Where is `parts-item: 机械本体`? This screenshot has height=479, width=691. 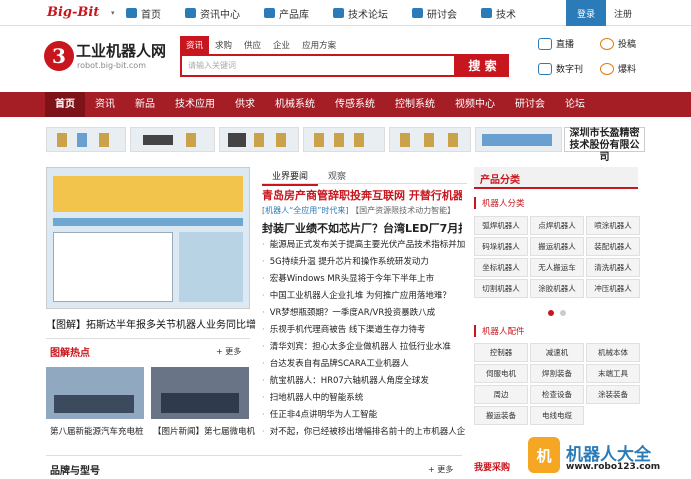
parts-item: 机械本体 is located at coordinates (613, 352).